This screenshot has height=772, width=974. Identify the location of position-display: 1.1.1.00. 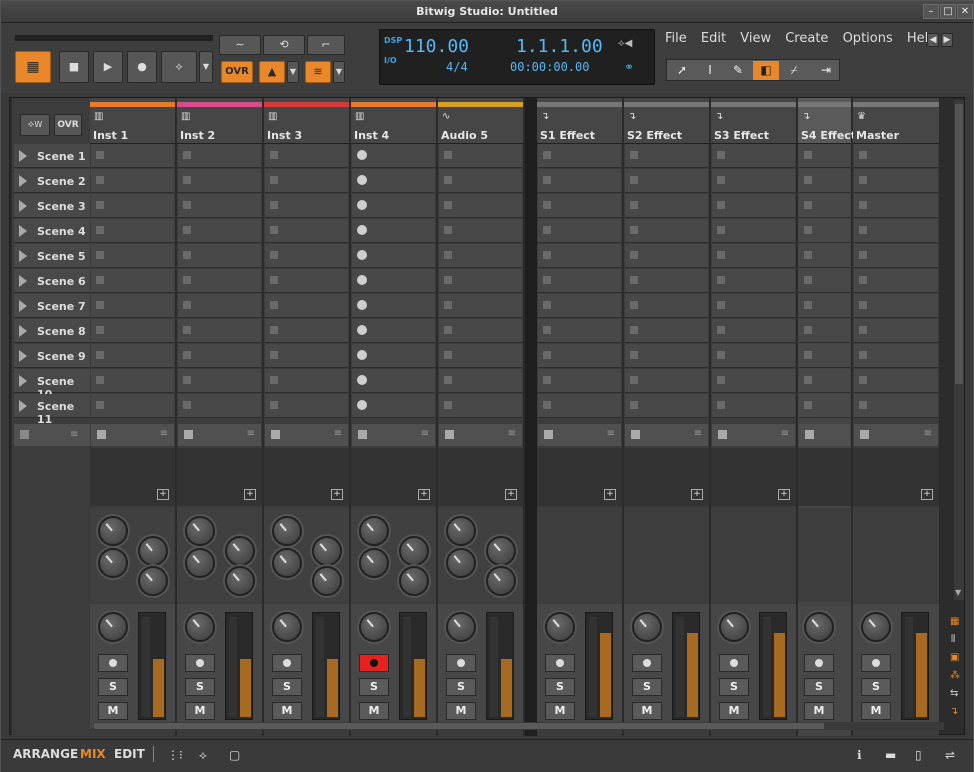
(559, 46).